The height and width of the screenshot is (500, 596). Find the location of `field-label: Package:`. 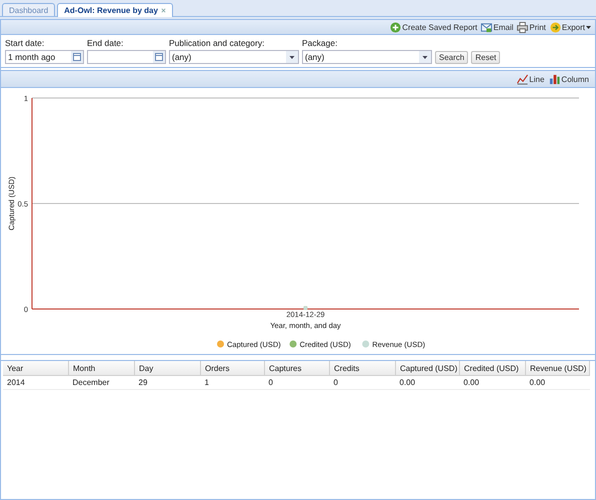

field-label: Package: is located at coordinates (320, 43).